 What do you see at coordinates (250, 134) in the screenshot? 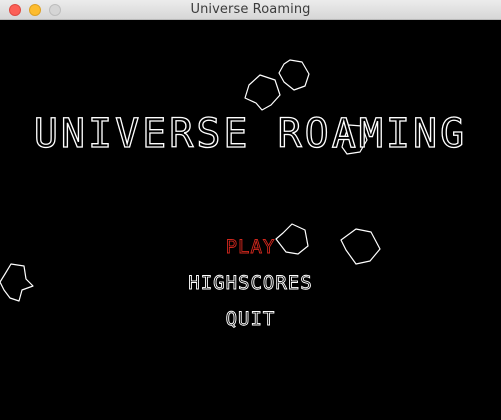
I see `game-title: UNIVERSE ROAMING` at bounding box center [250, 134].